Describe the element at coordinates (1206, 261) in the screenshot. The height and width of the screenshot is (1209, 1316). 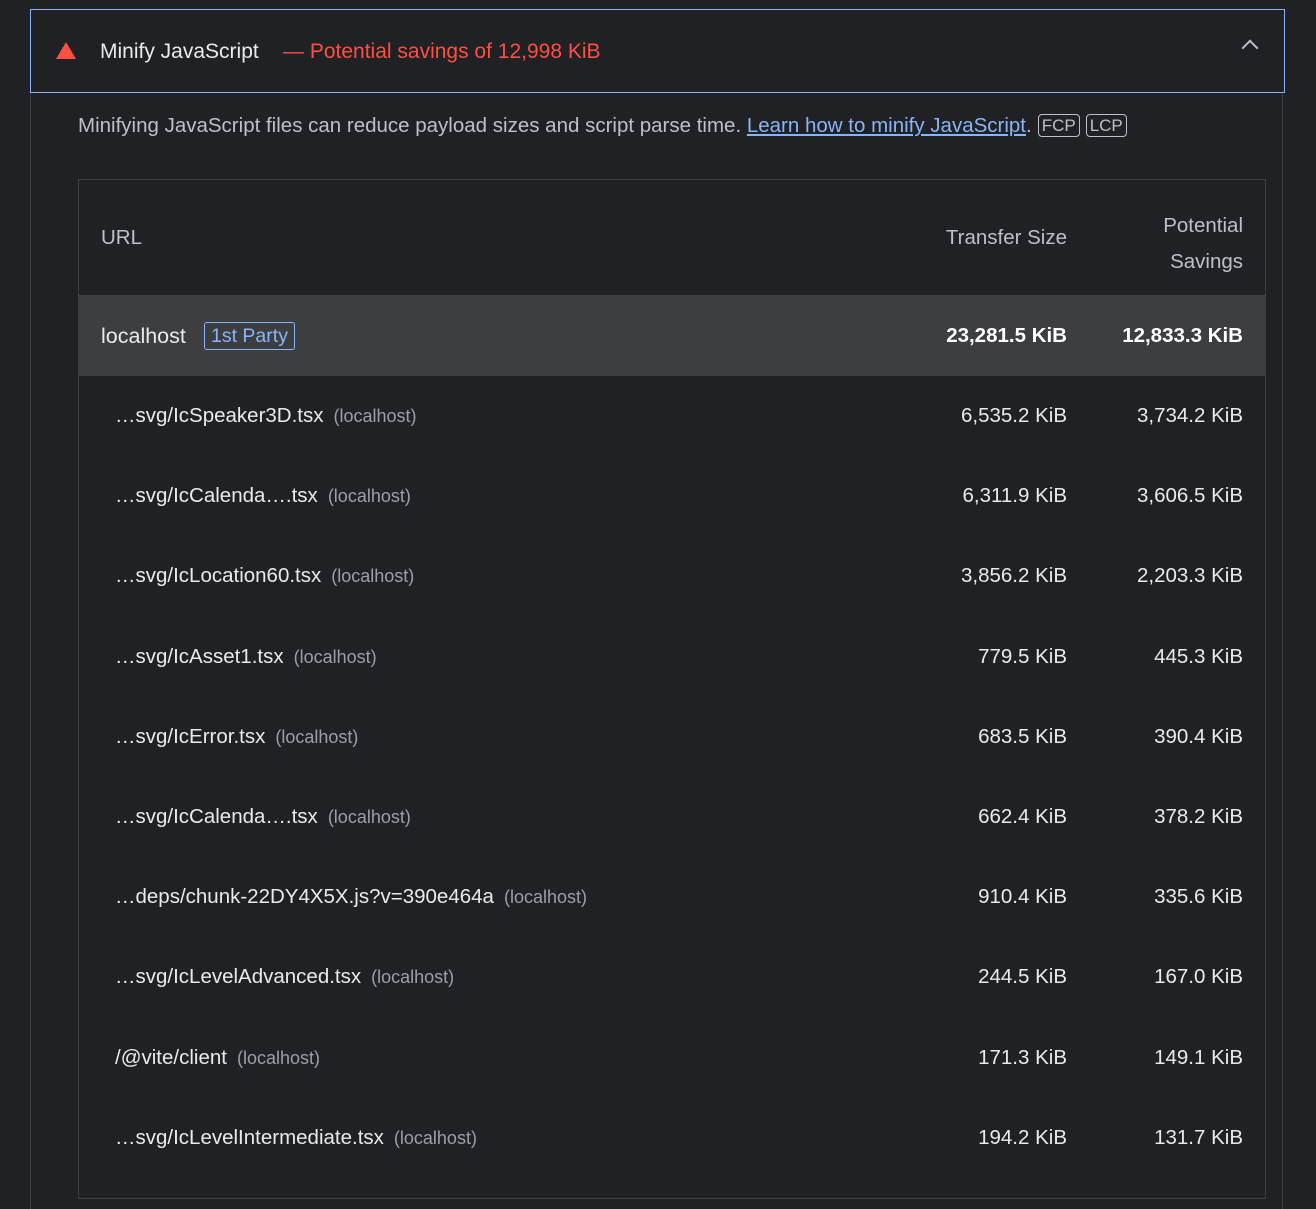
I see `savings-header-line2: Savings` at that location.